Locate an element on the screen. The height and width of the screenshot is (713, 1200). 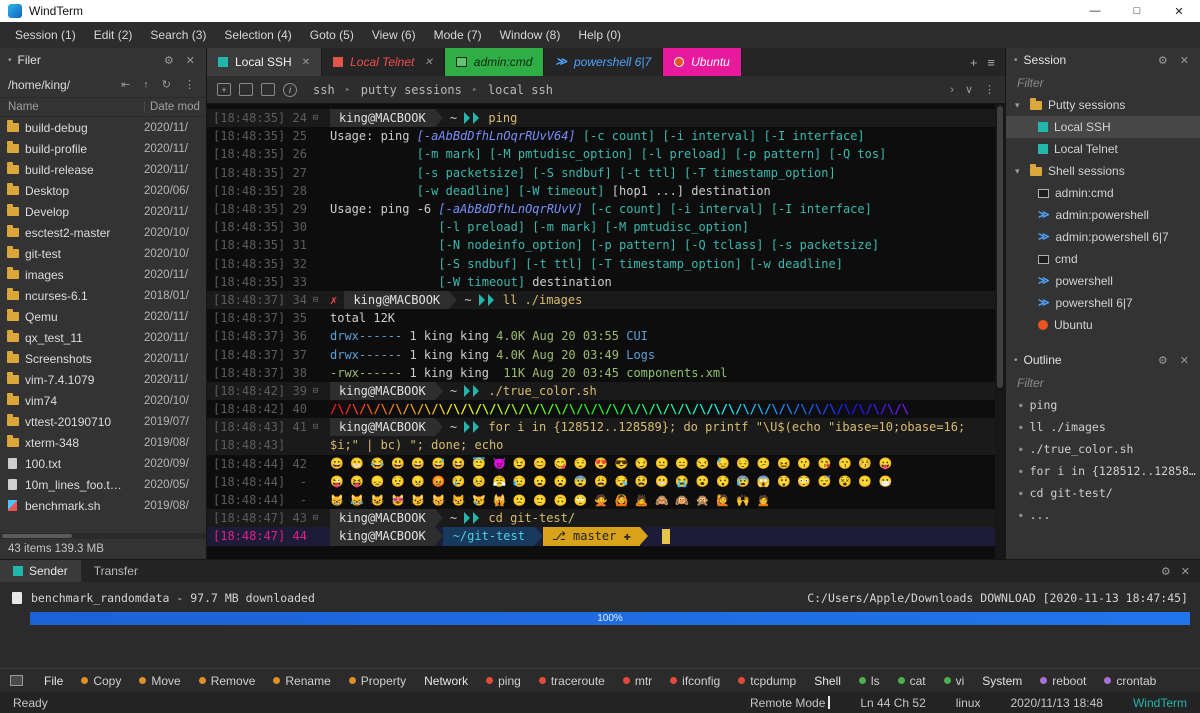
file-row-desktop: Desktop 2020/06/ is located at coordinates (103, 190).